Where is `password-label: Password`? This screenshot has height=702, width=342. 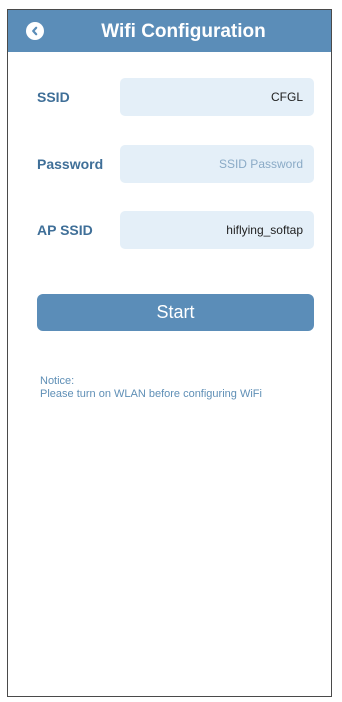 password-label: Password is located at coordinates (70, 164).